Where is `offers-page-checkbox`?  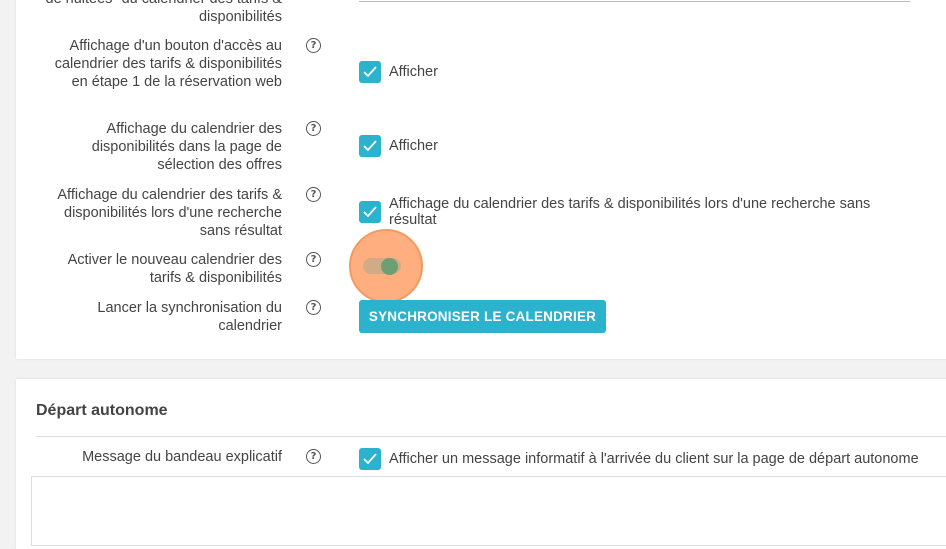
offers-page-checkbox is located at coordinates (370, 146).